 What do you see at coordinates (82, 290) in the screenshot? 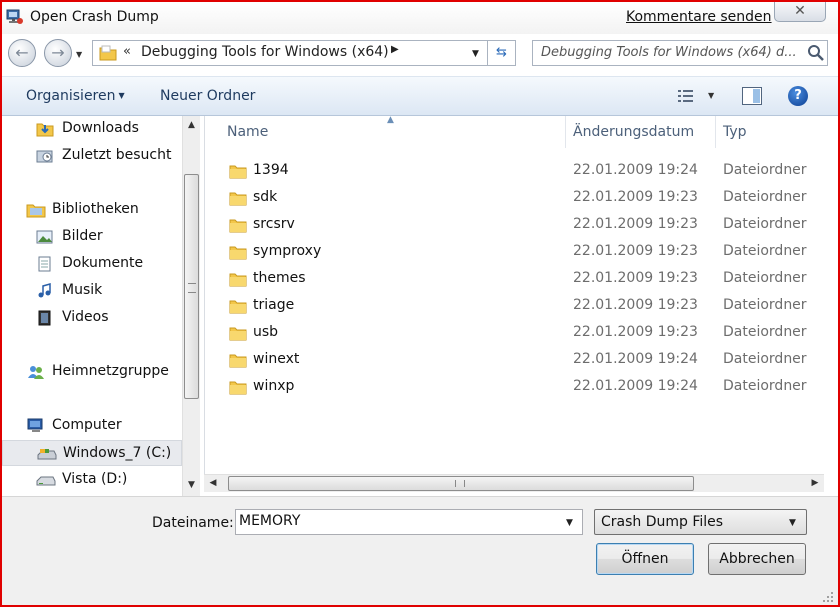
I see `sidebar-item-label: Musik` at bounding box center [82, 290].